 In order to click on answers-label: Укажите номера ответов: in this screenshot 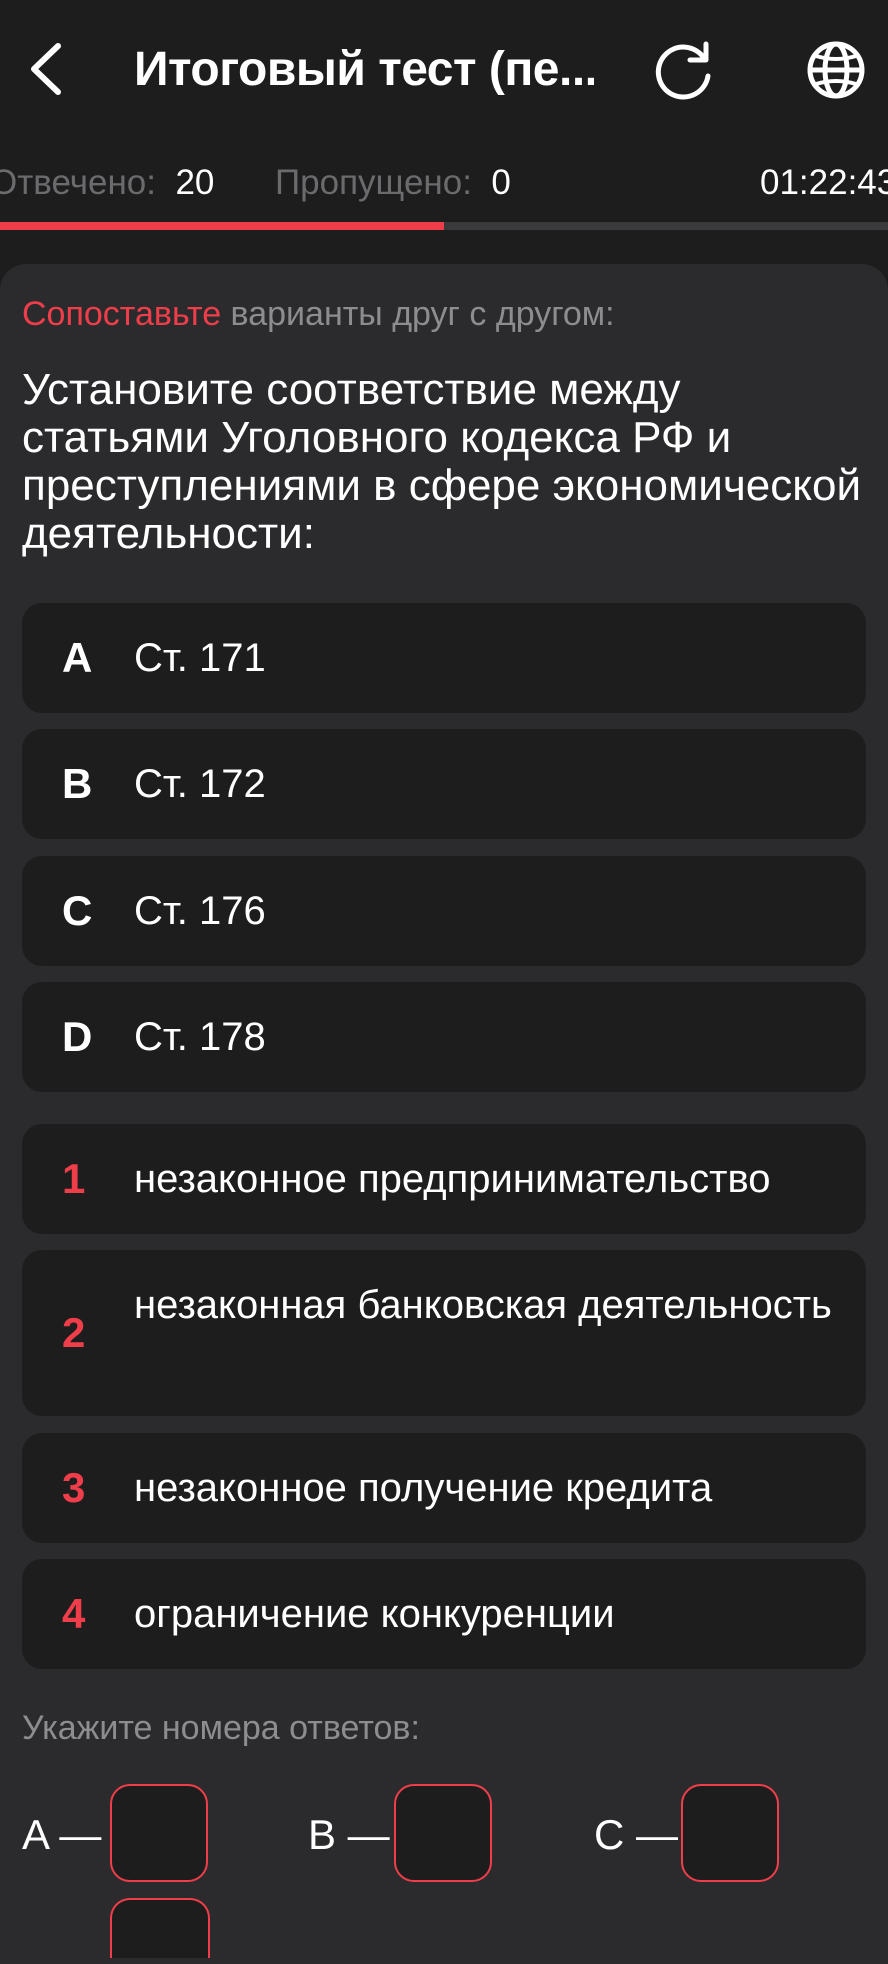, I will do `click(221, 1728)`.